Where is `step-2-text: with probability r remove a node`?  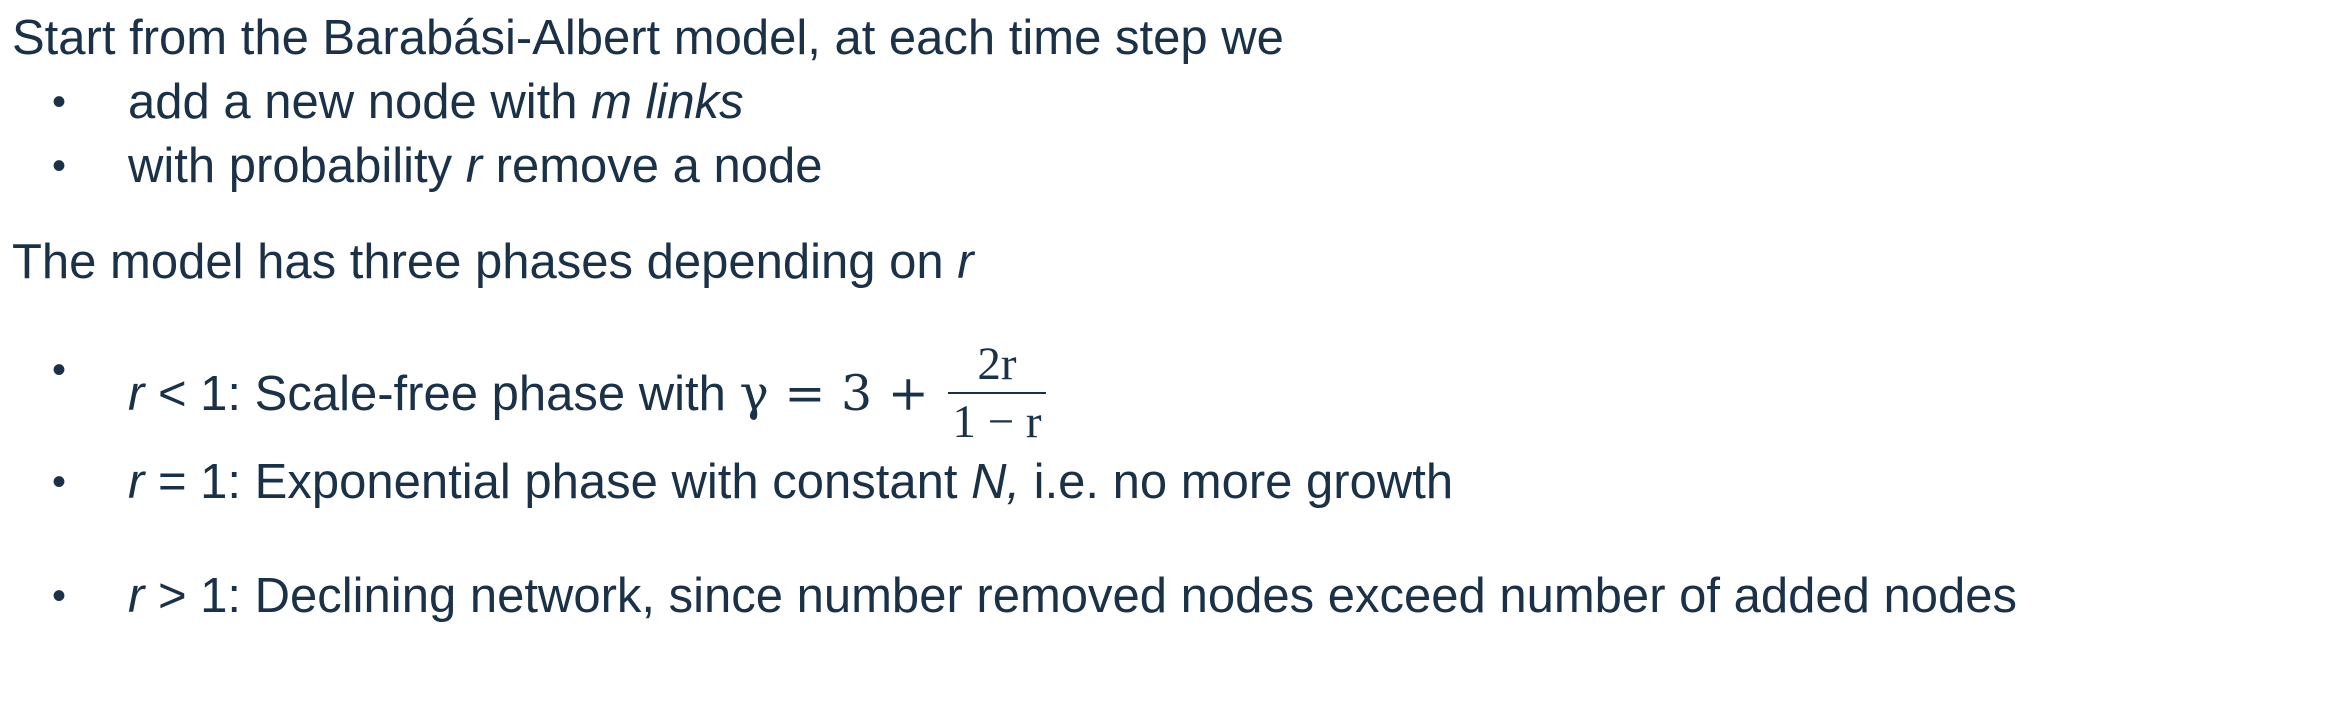
step-2-text: with probability r remove a node is located at coordinates (475, 166).